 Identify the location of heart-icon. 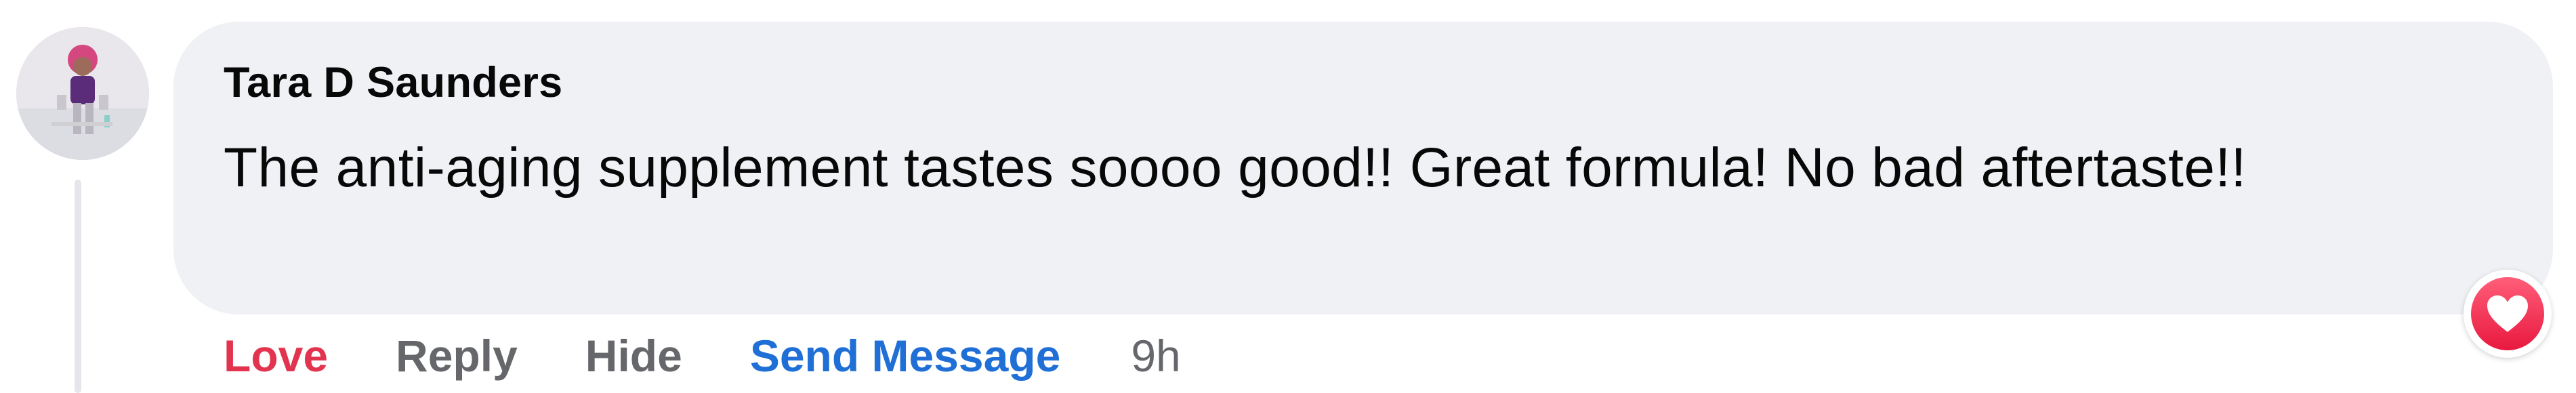
(2507, 313).